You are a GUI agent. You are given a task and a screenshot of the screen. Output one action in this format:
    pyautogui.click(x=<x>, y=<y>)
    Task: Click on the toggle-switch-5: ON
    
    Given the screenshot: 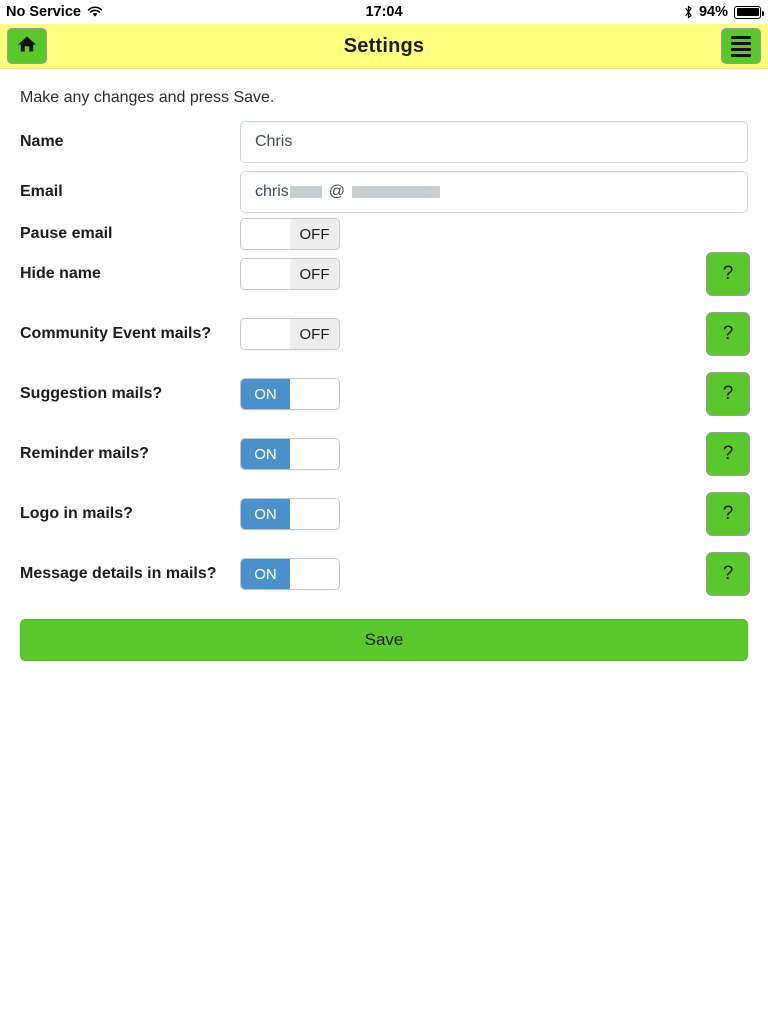 What is the action you would take?
    pyautogui.click(x=290, y=514)
    